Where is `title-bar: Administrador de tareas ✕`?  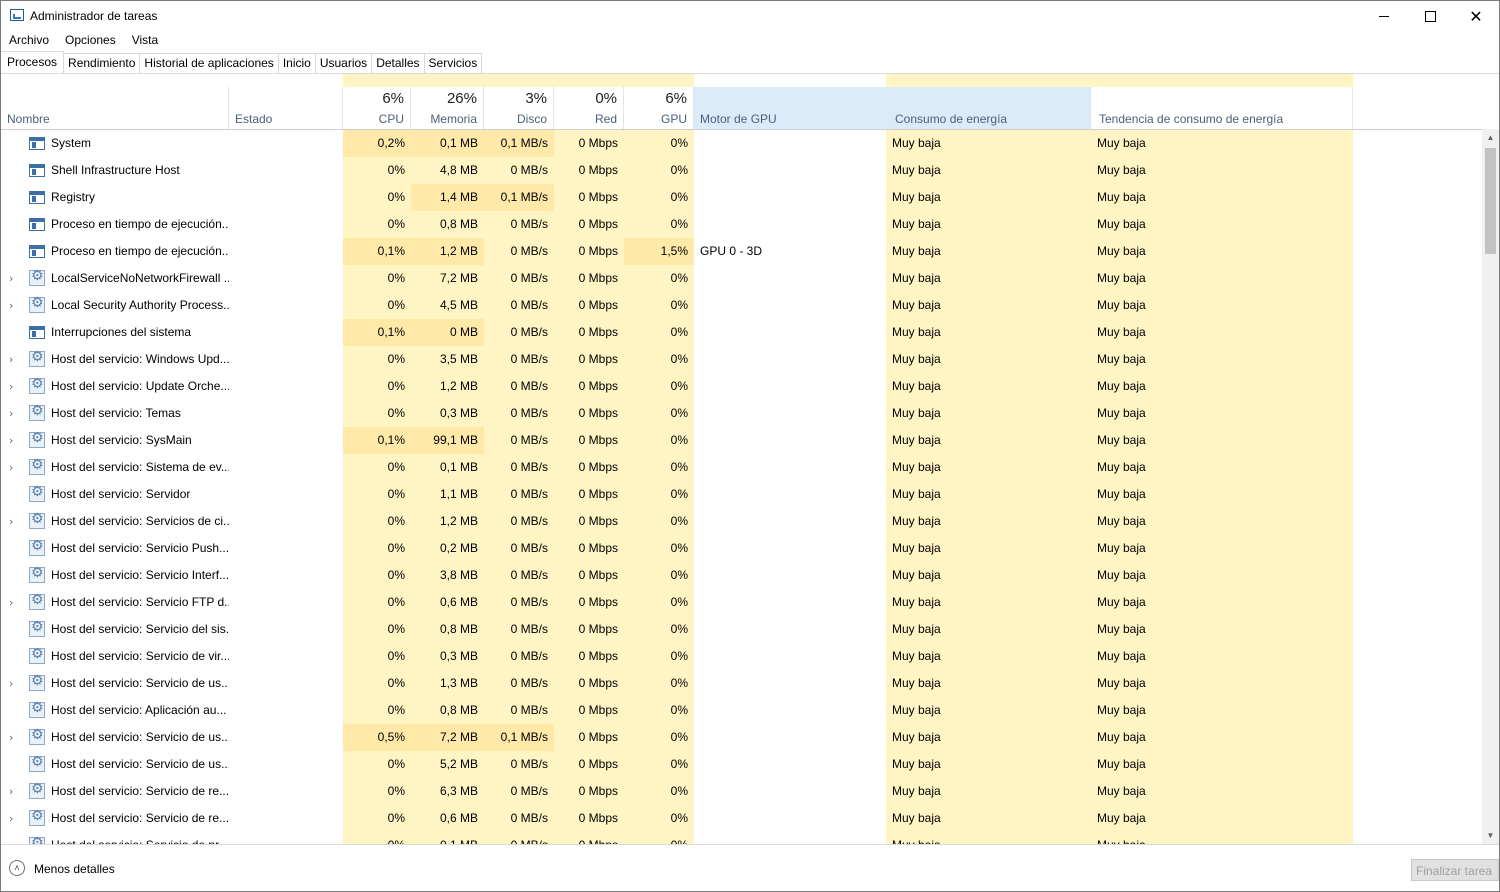 title-bar: Administrador de tareas ✕ is located at coordinates (750, 16).